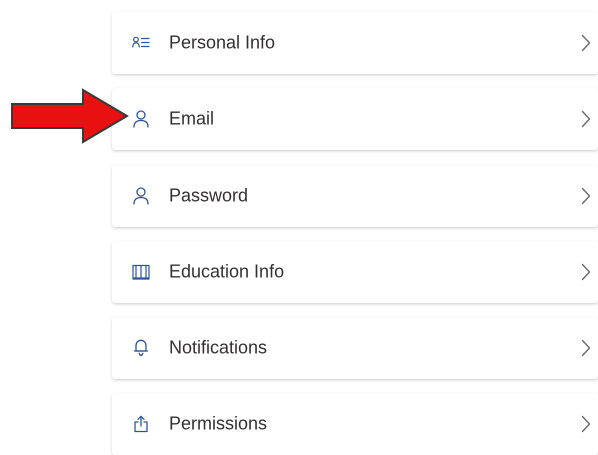 Image resolution: width=598 pixels, height=455 pixels. I want to click on settings-item-label: Password, so click(209, 195).